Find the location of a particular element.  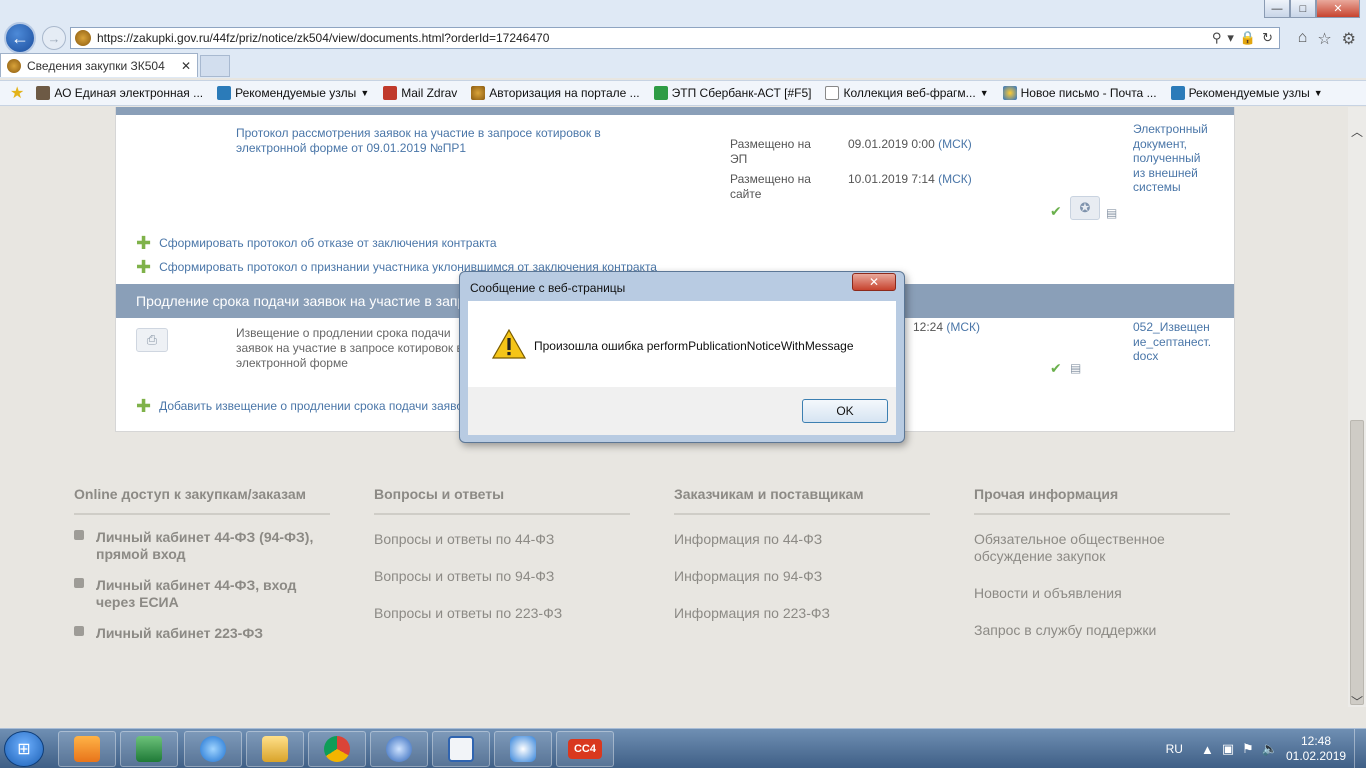

show-desktop-button is located at coordinates (1360, 748).